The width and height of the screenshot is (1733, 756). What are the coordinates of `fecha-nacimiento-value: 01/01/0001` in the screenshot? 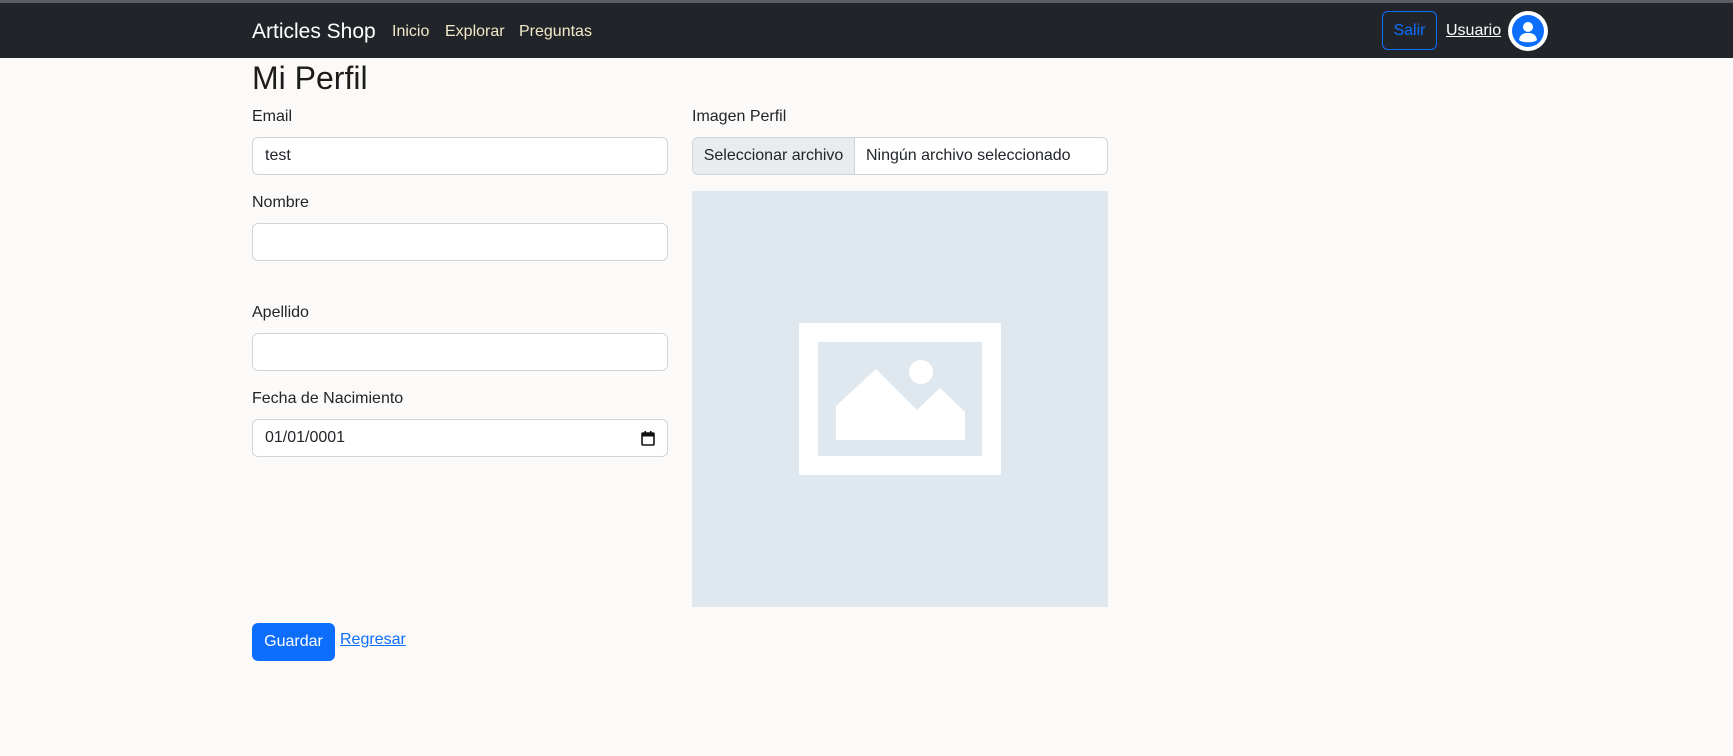 It's located at (305, 437).